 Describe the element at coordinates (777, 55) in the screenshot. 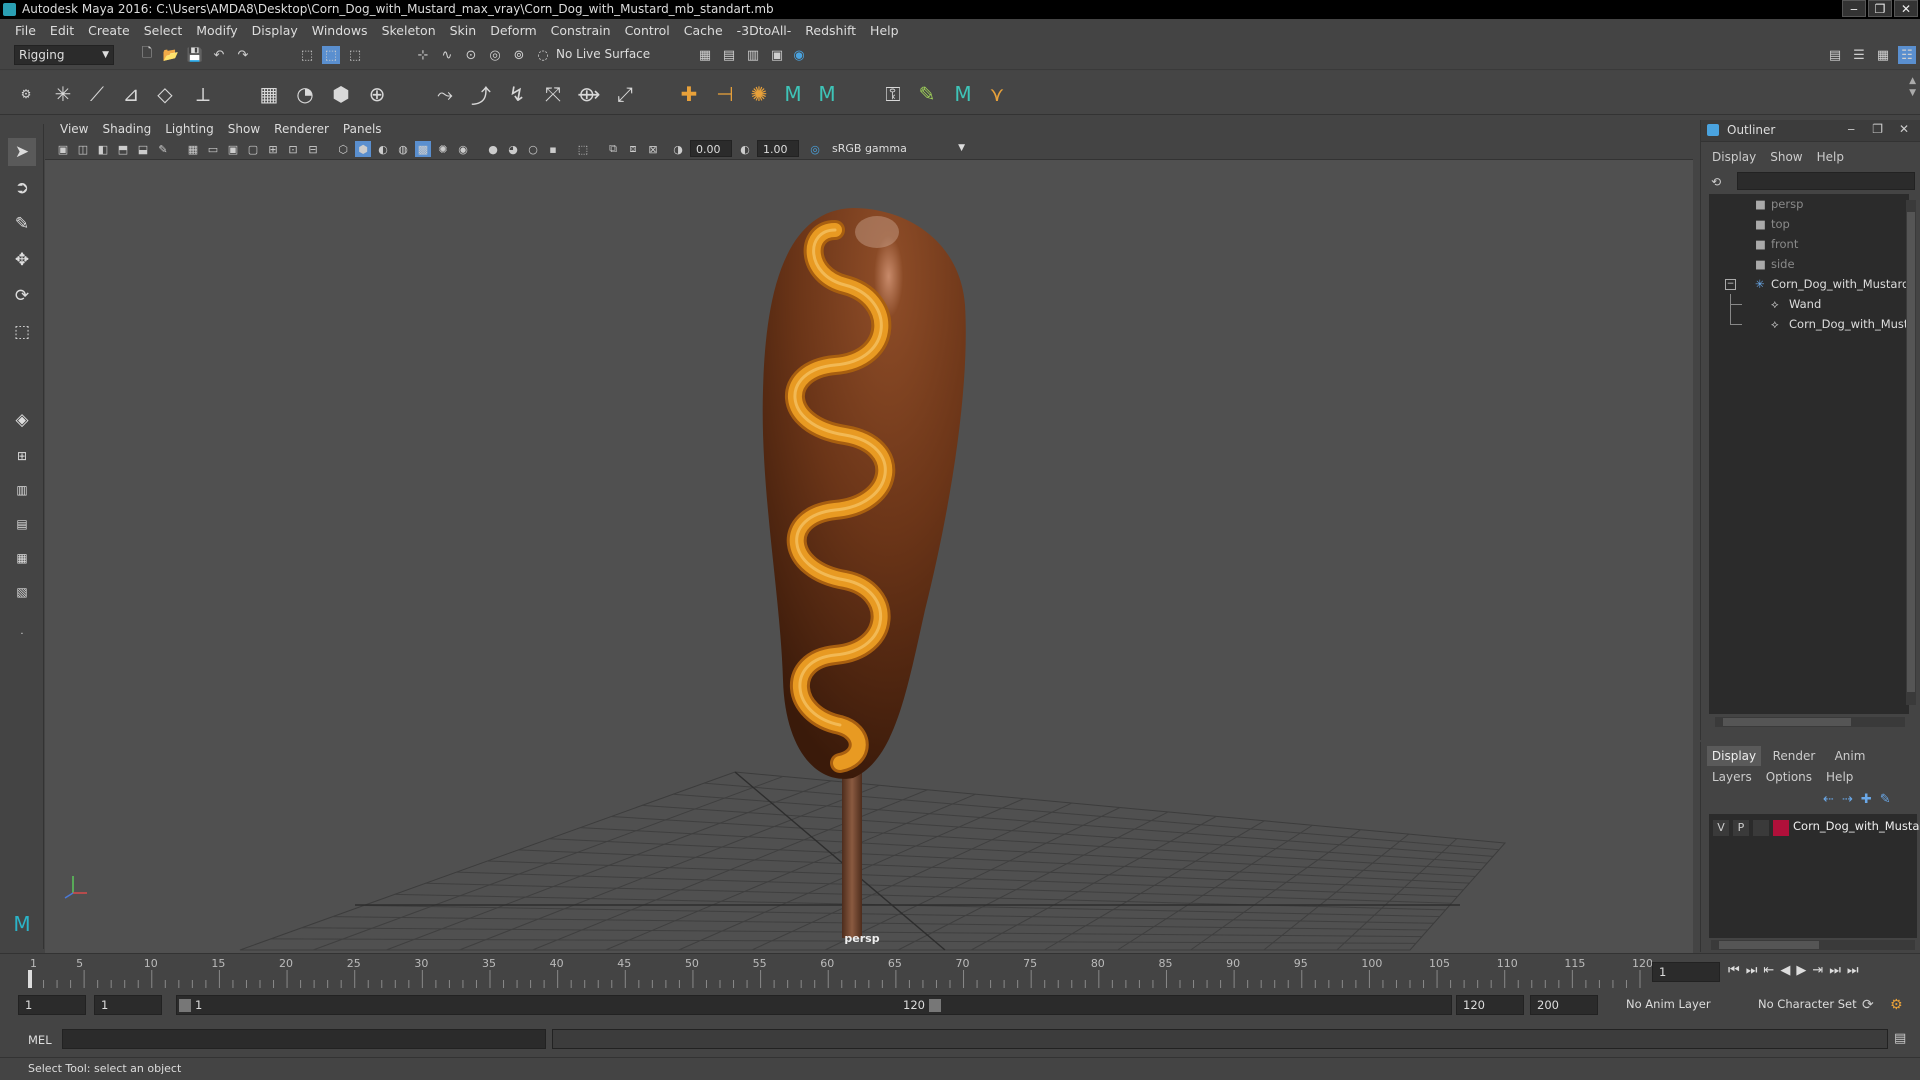

I see `render-view-icon: ▣` at that location.